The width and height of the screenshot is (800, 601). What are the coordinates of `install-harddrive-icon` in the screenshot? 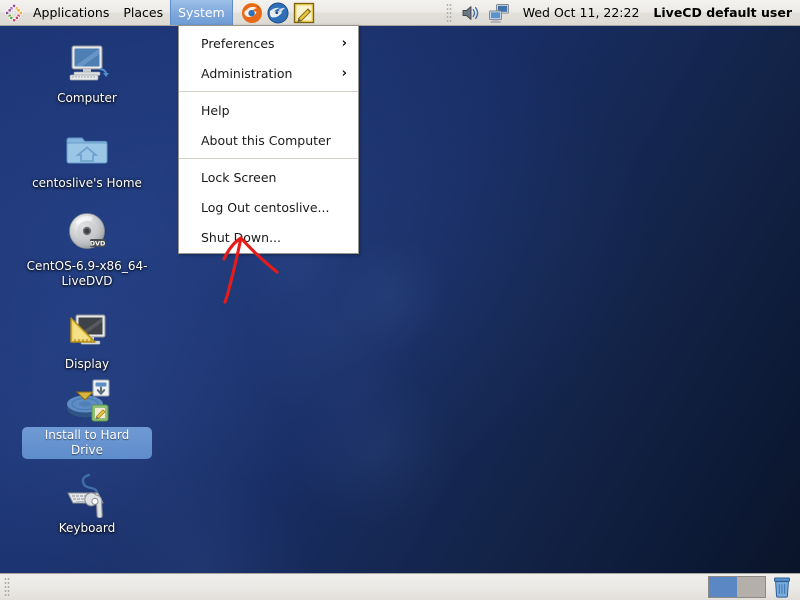 It's located at (87, 400).